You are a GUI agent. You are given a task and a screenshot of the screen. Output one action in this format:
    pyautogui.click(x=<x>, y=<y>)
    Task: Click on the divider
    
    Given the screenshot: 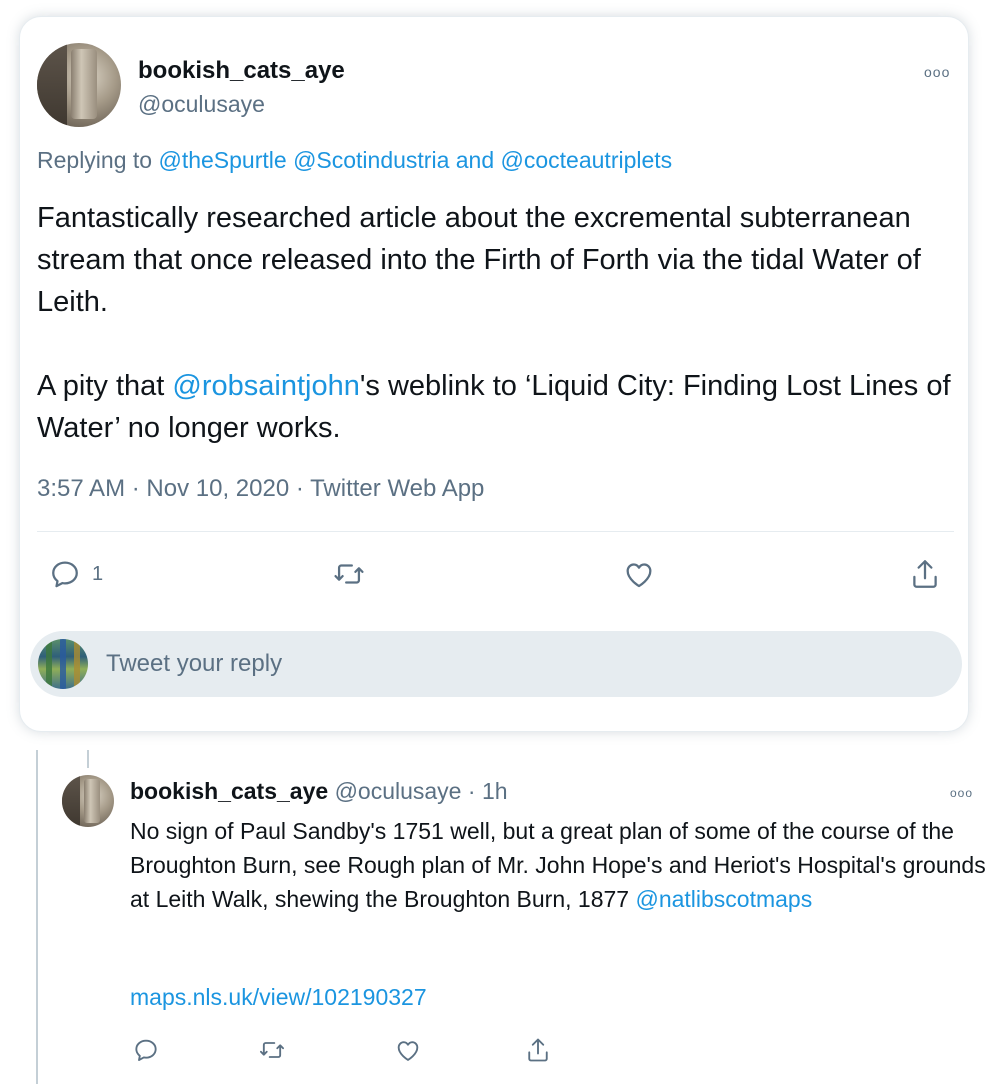 What is the action you would take?
    pyautogui.click(x=495, y=531)
    